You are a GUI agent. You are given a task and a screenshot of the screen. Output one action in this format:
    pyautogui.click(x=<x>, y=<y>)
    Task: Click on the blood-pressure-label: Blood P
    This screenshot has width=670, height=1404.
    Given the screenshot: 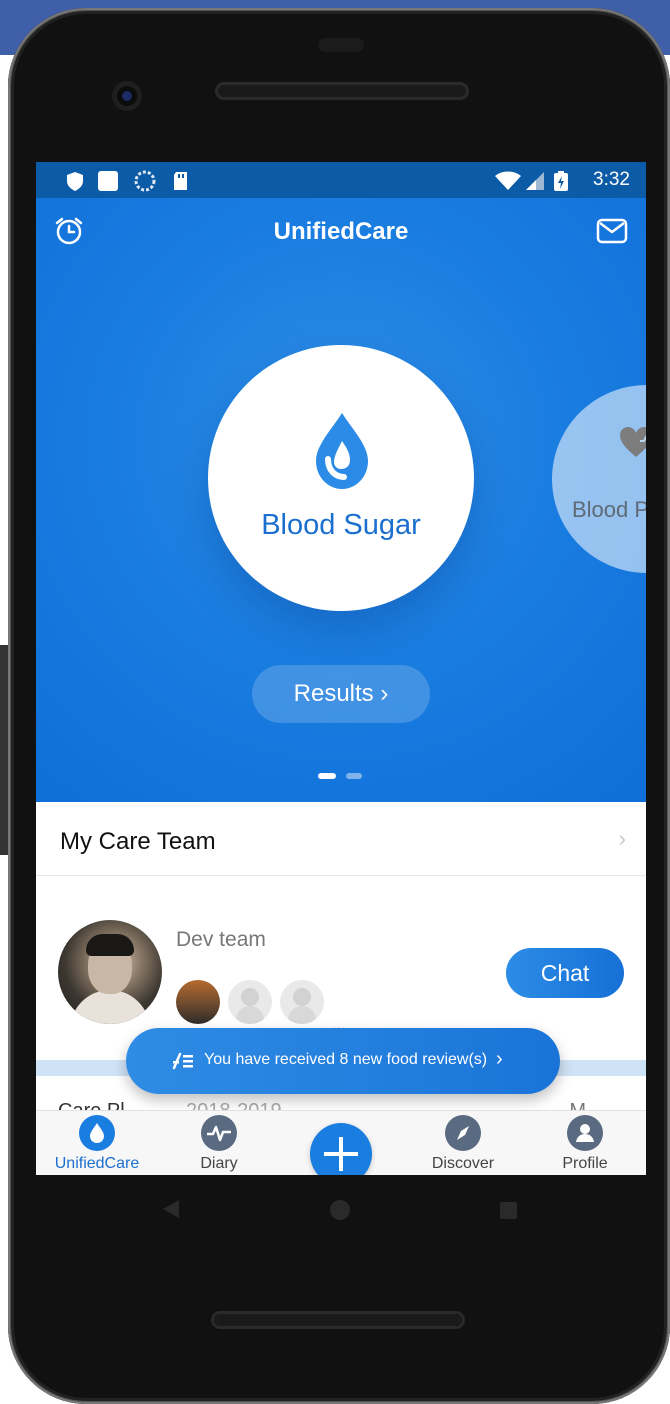 What is the action you would take?
    pyautogui.click(x=609, y=509)
    